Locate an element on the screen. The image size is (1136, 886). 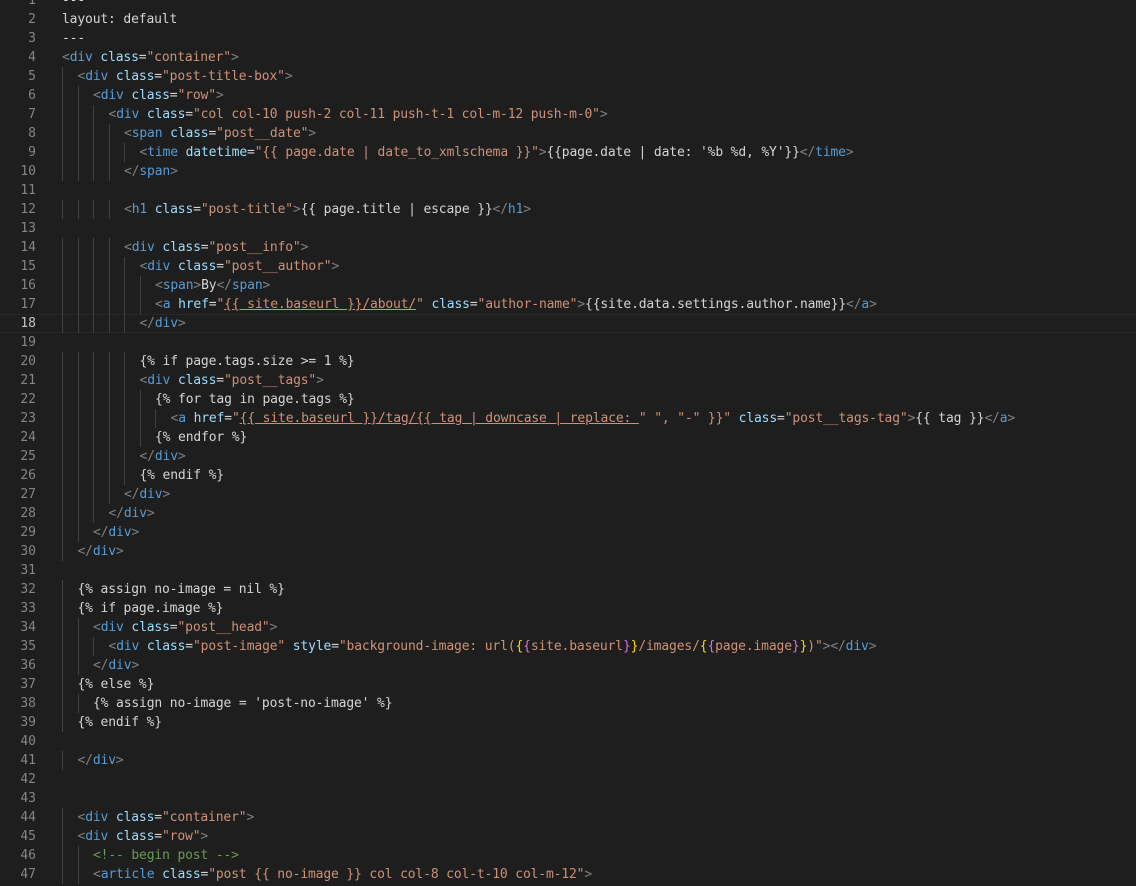
code-line: 45 <div class="row"> is located at coordinates (568, 836).